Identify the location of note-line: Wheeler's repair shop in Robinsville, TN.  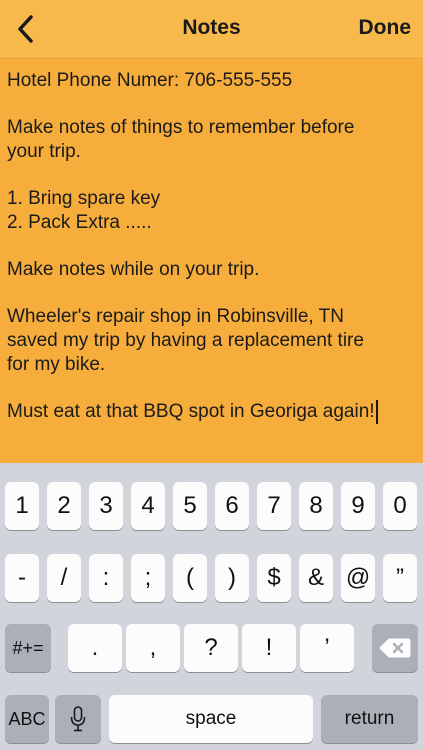
(175, 316).